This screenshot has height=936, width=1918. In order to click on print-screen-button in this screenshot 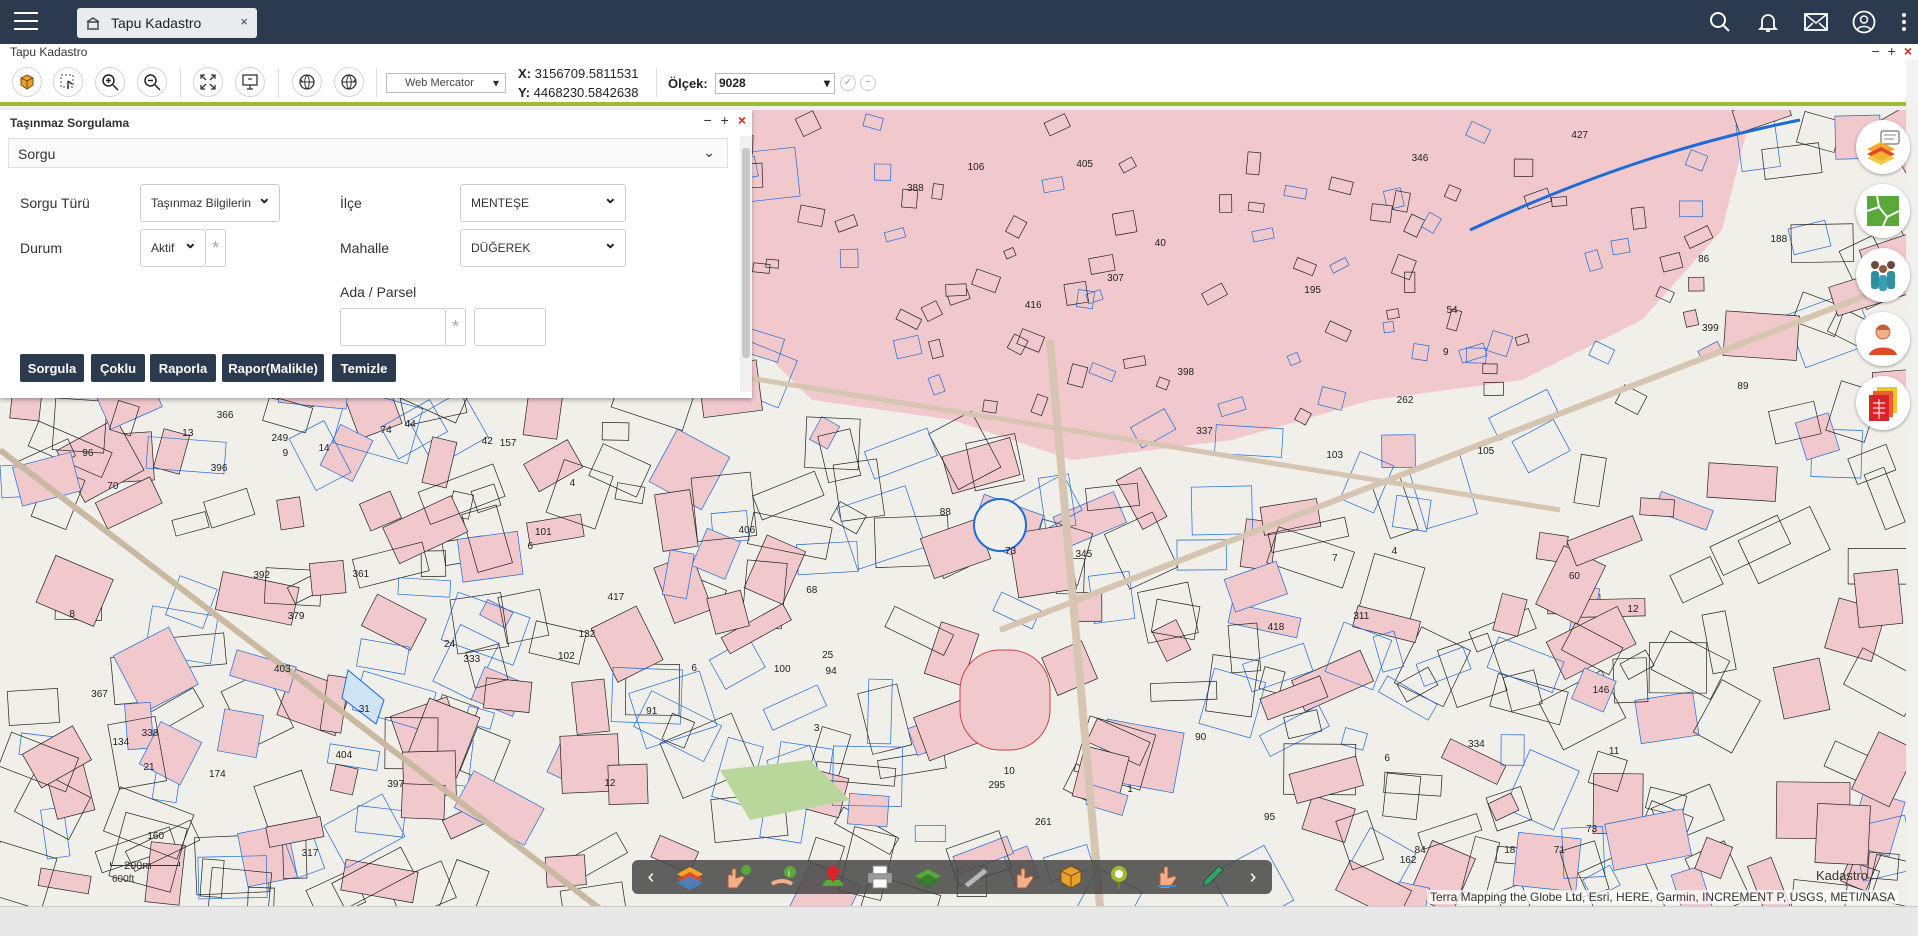, I will do `click(250, 82)`.